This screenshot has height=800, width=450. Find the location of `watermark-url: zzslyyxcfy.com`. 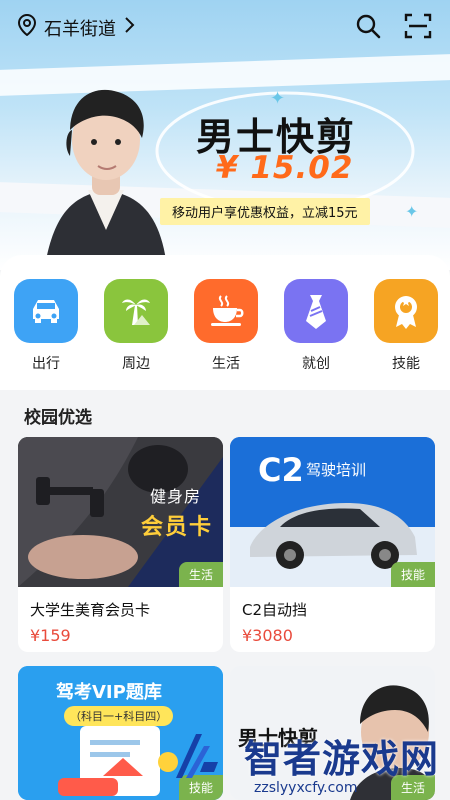

watermark-url: zzslyyxcfy.com is located at coordinates (306, 788).